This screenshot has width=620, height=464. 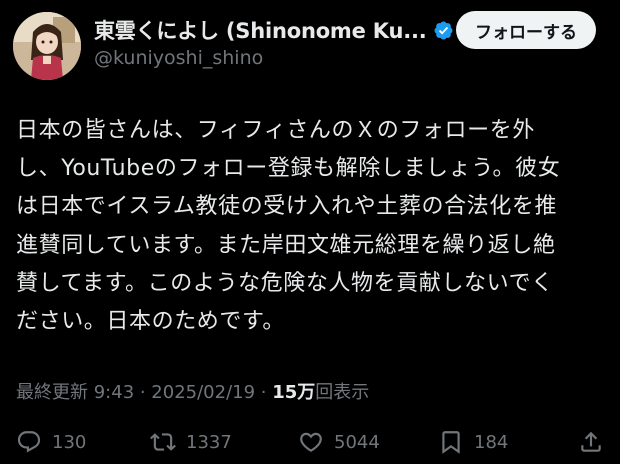 I want to click on like-icon, so click(x=311, y=442).